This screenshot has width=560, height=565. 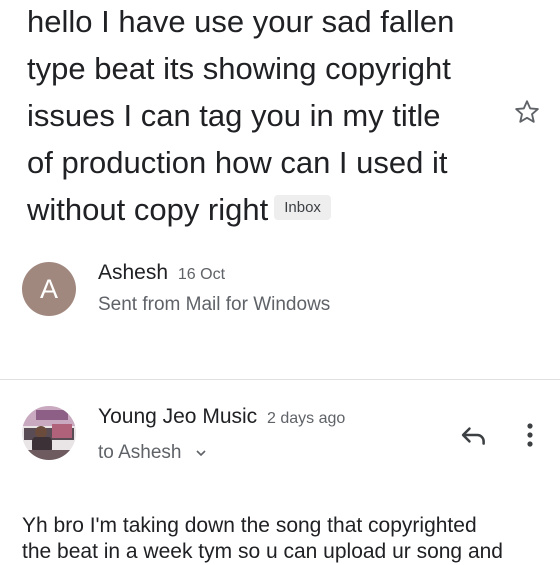 What do you see at coordinates (239, 68) in the screenshot?
I see `subject-line: type beat its showing copyright` at bounding box center [239, 68].